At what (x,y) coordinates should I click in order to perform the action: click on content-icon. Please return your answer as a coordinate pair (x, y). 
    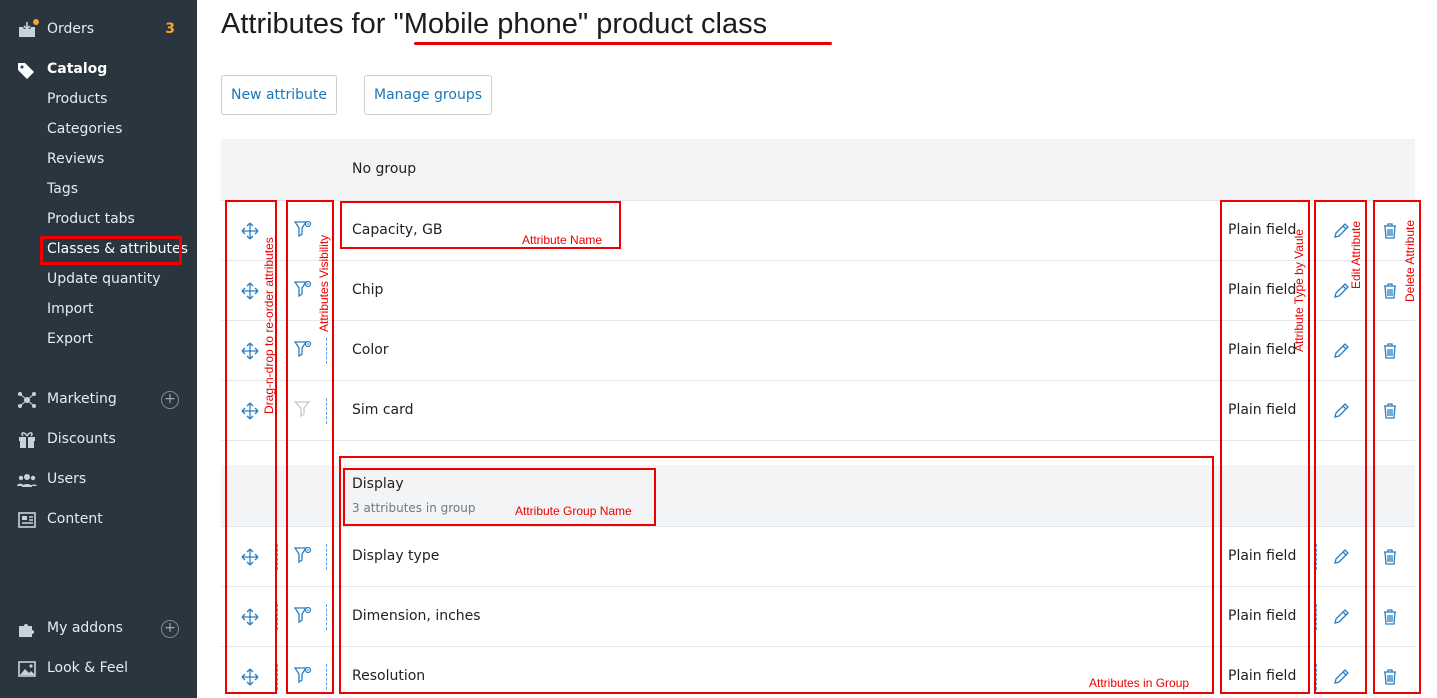
    Looking at the image, I should click on (27, 520).